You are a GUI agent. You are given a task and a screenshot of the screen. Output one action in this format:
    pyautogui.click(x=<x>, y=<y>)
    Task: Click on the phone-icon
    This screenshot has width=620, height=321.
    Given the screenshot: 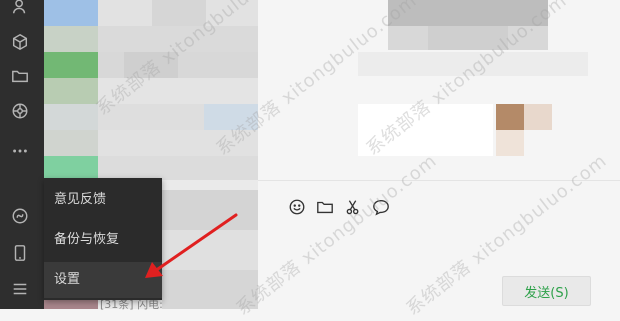 What is the action you would take?
    pyautogui.click(x=20, y=253)
    